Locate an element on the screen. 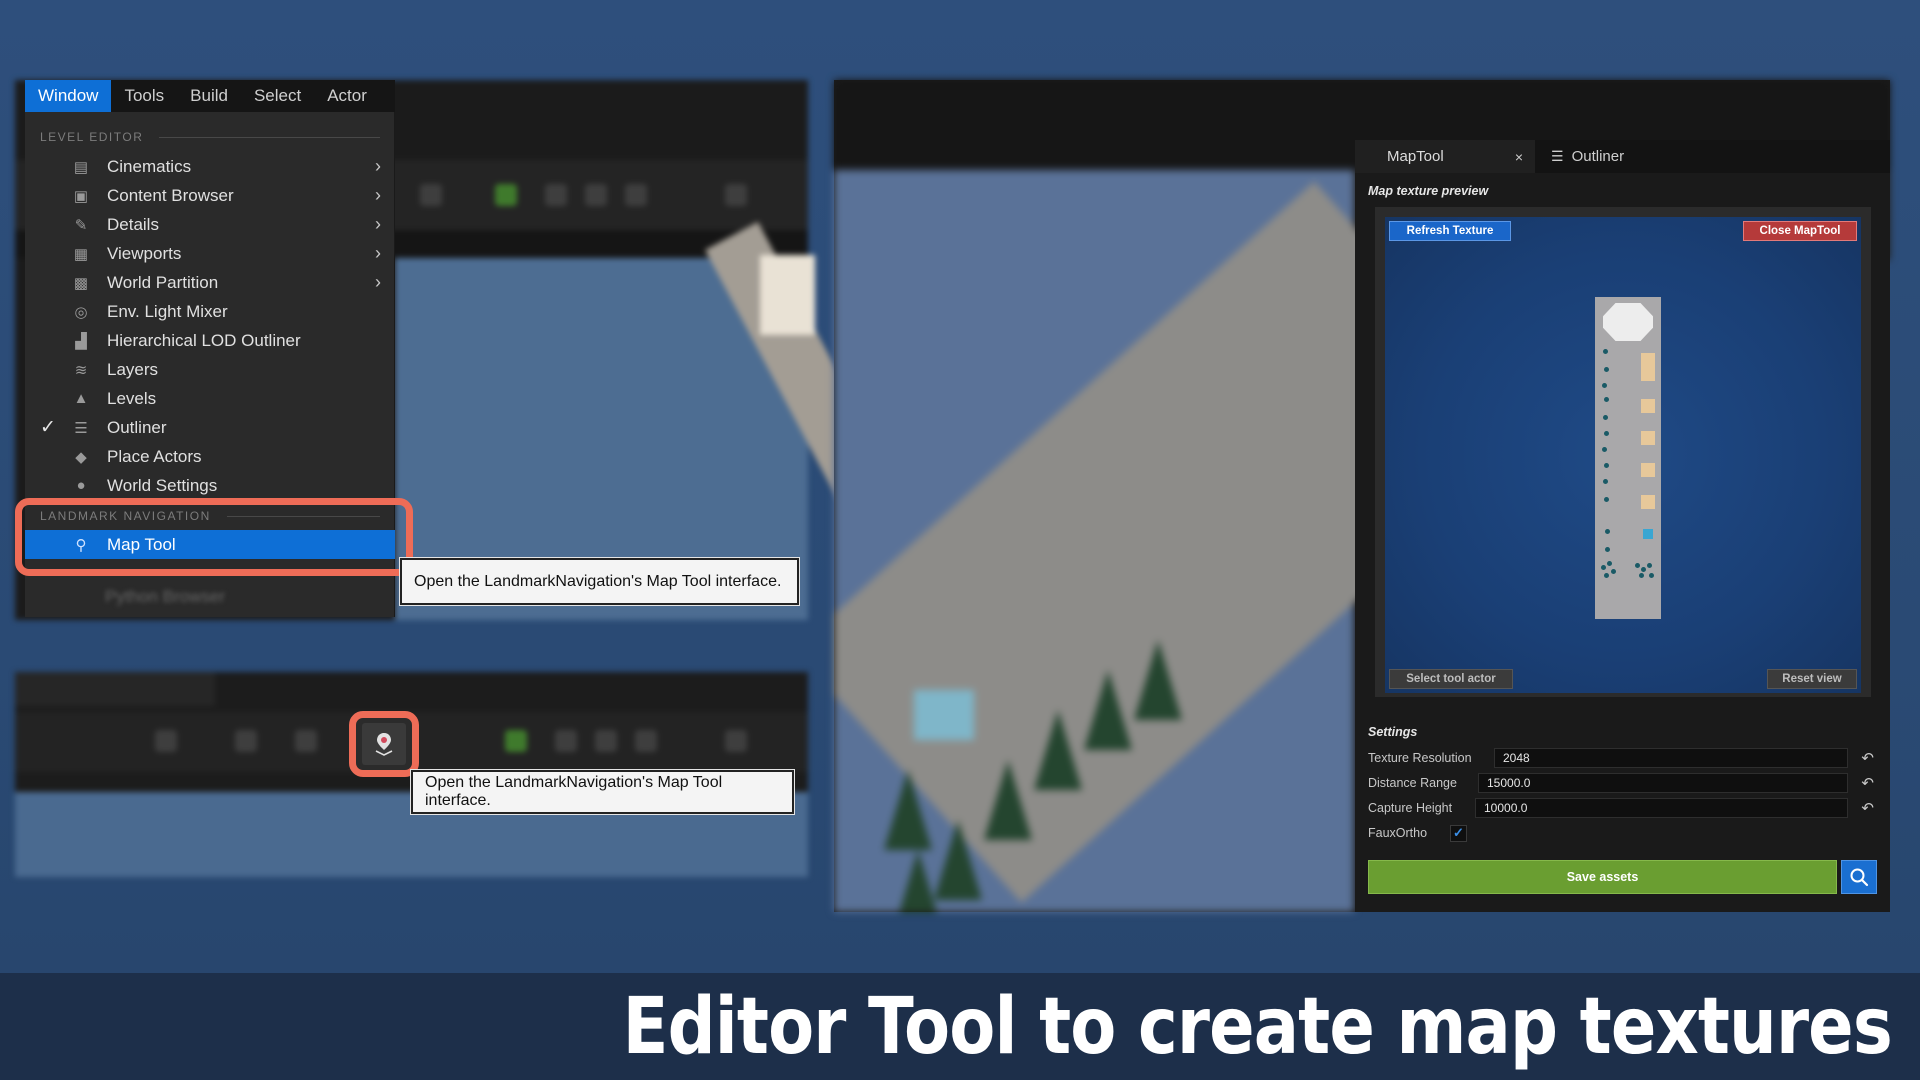  menu-item-env-light-mixer: ◎ Env. Light Mixer is located at coordinates (210, 311).